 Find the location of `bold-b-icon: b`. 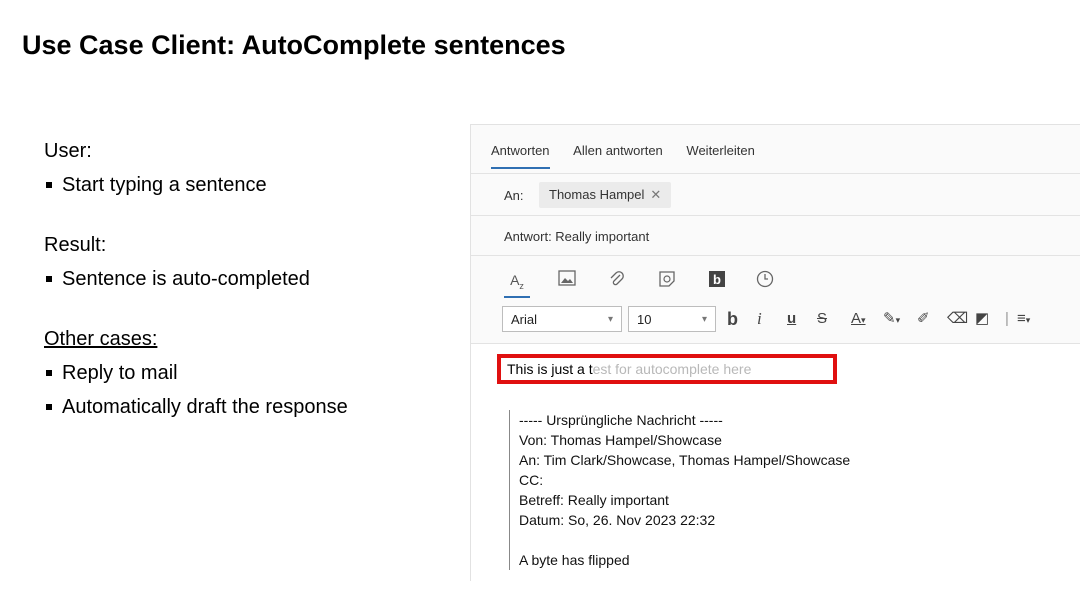

bold-b-icon: b is located at coordinates (717, 280).